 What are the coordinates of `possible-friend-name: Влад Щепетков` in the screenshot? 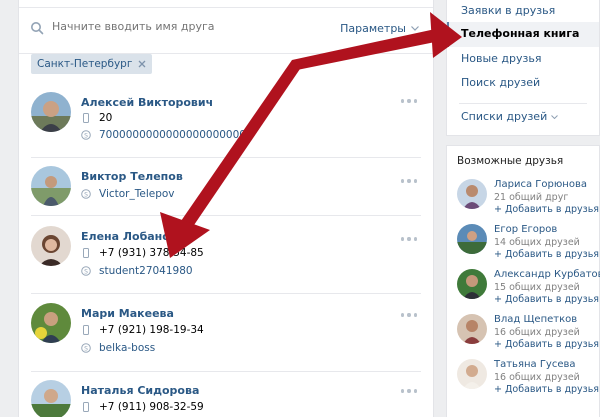 It's located at (535, 319).